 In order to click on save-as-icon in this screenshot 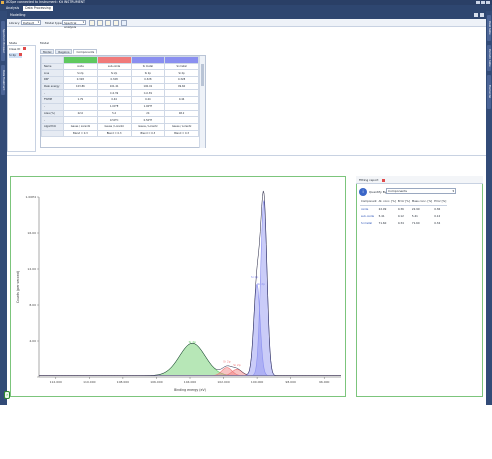, I will do `click(116, 23)`.